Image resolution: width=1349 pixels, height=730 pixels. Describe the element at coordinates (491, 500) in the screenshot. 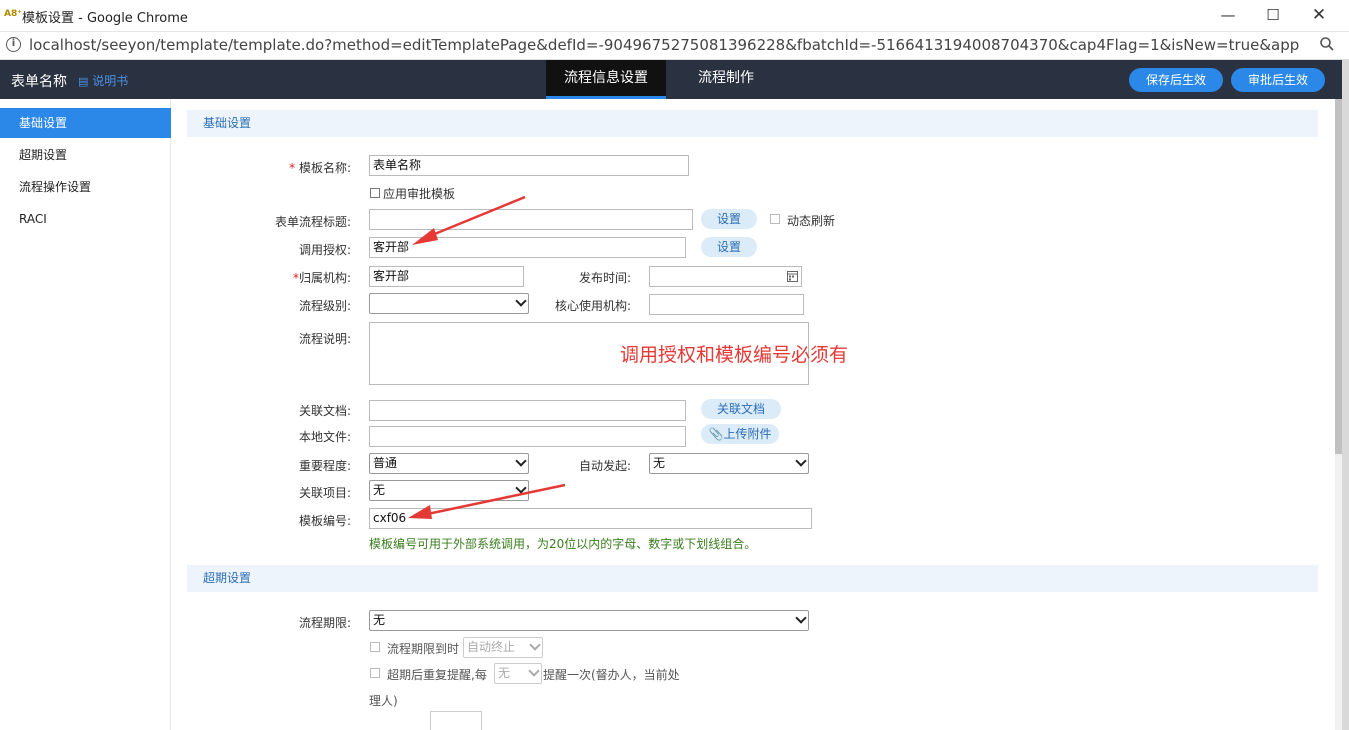

I see `arrow-to-template-no` at that location.